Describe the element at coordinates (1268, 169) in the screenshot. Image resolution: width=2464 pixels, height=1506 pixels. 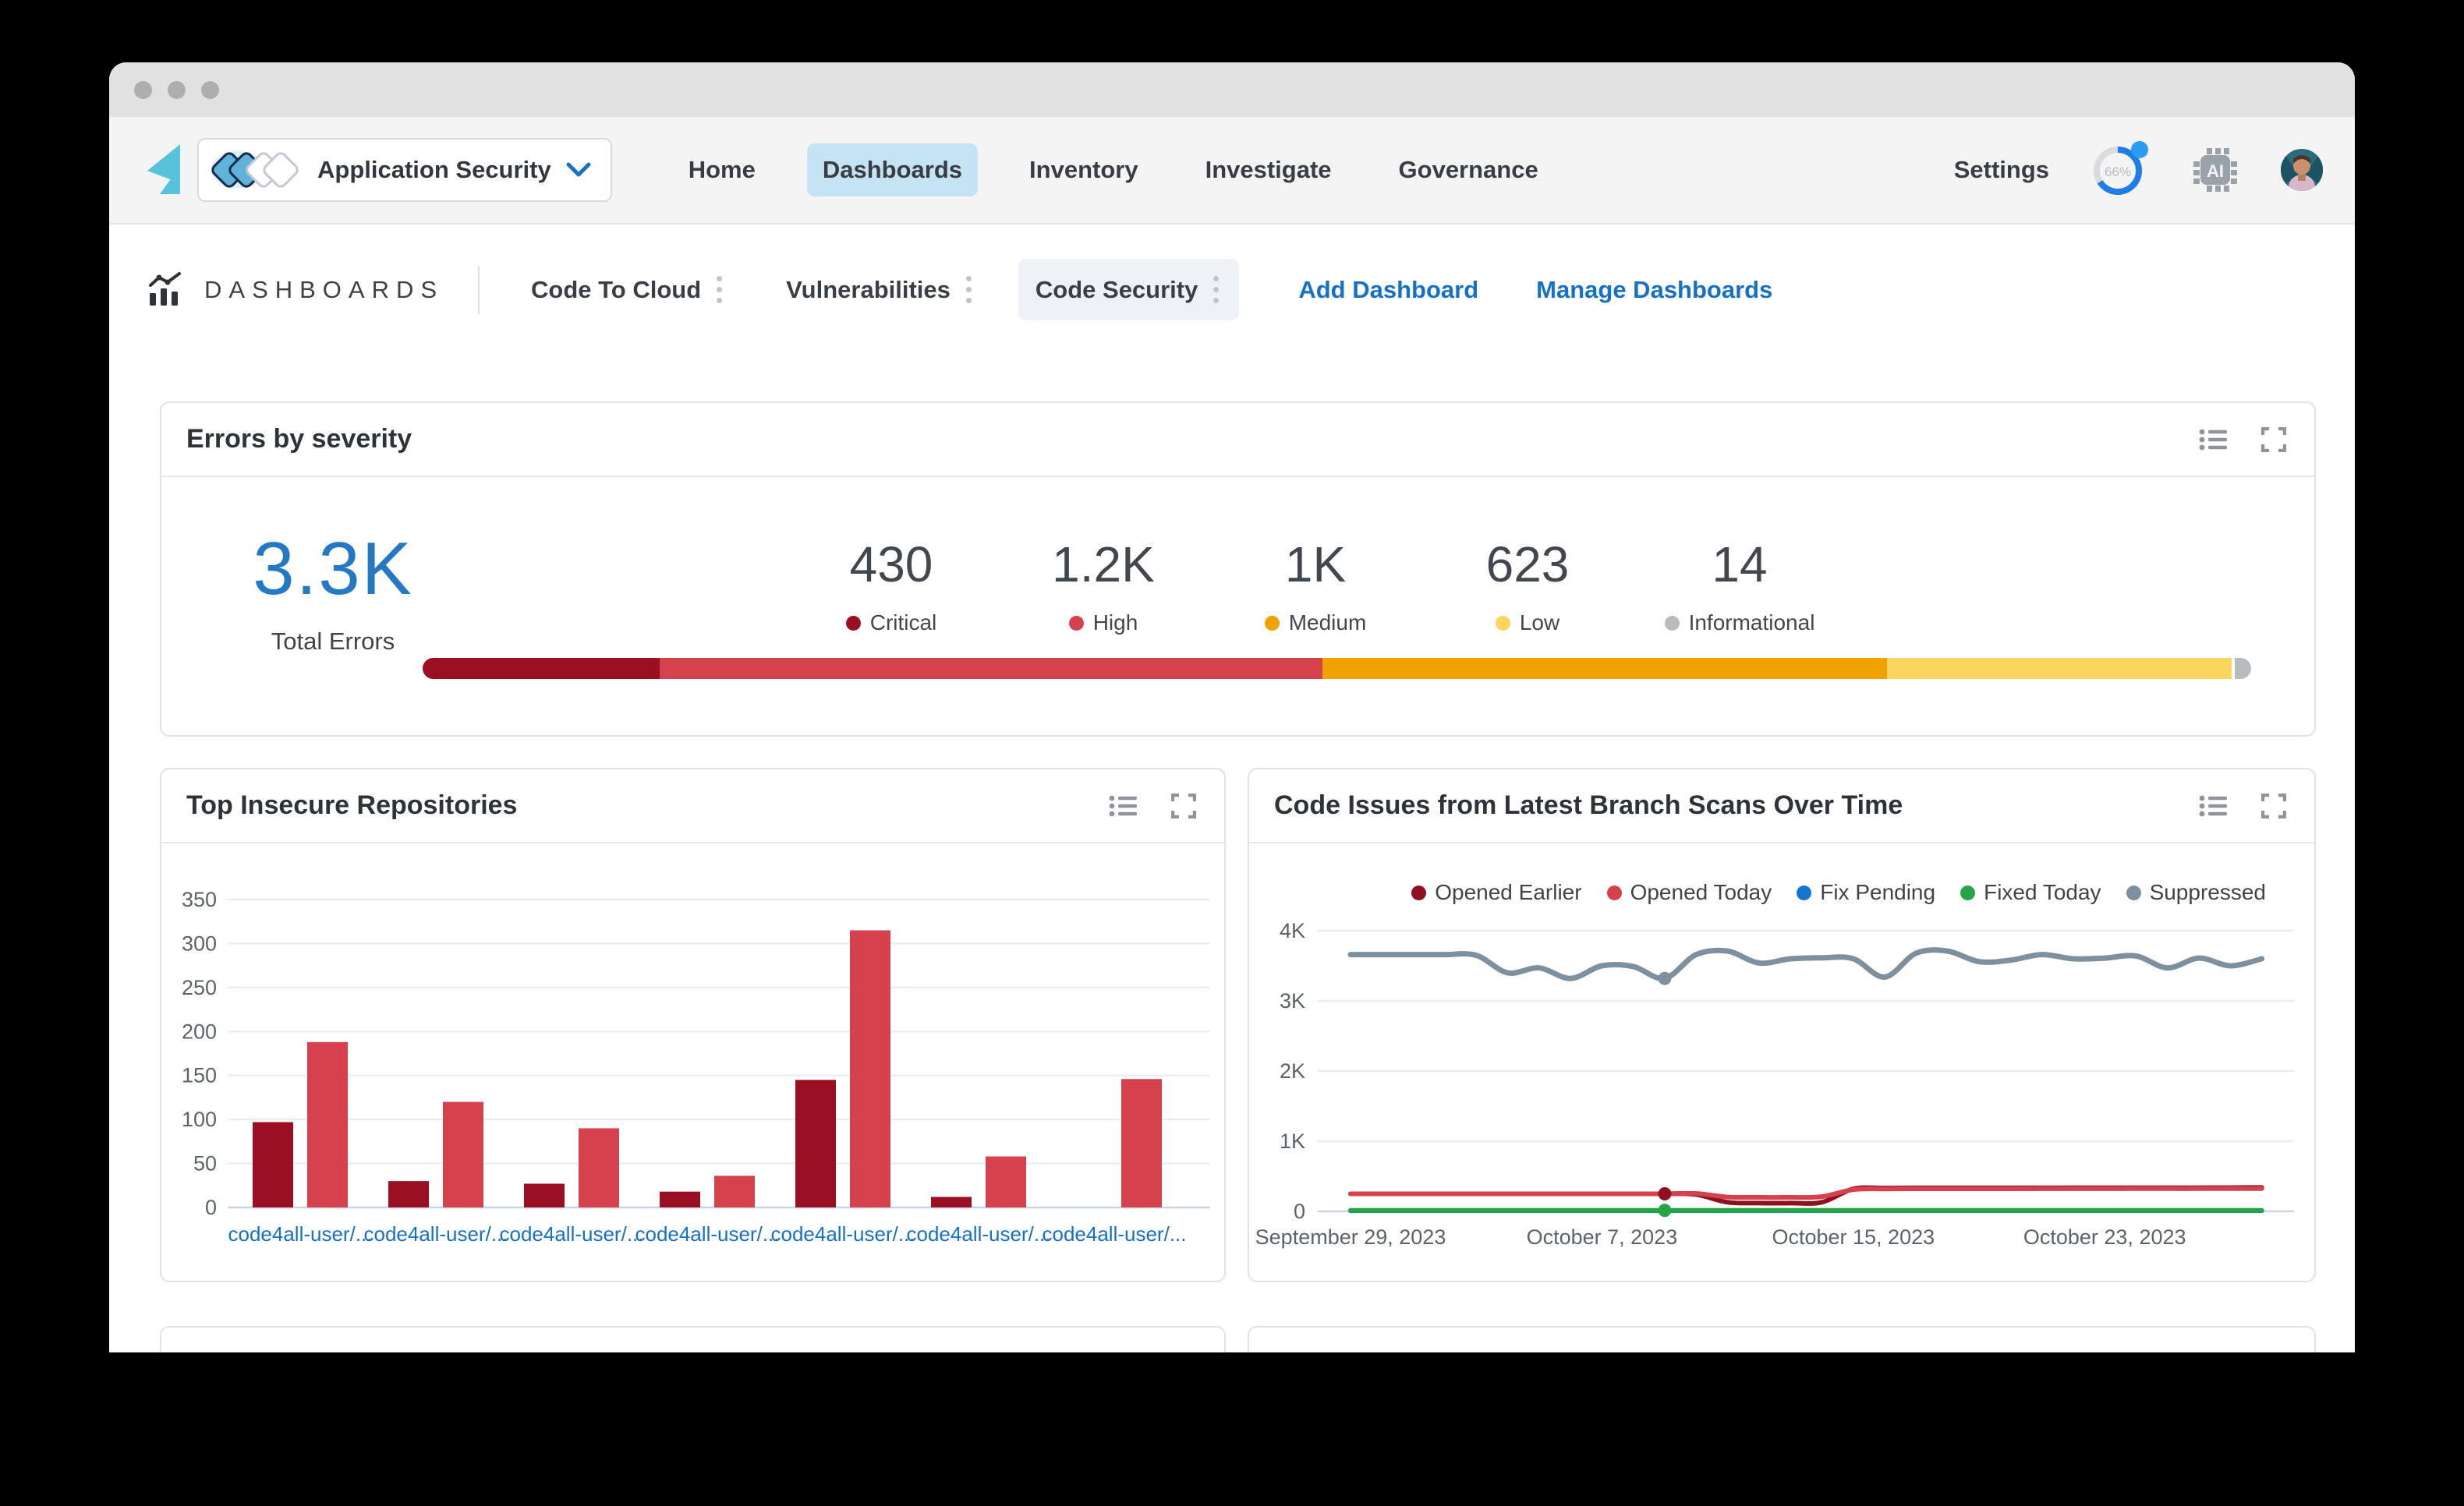
I see `nav-item-investigate: Investigate` at that location.